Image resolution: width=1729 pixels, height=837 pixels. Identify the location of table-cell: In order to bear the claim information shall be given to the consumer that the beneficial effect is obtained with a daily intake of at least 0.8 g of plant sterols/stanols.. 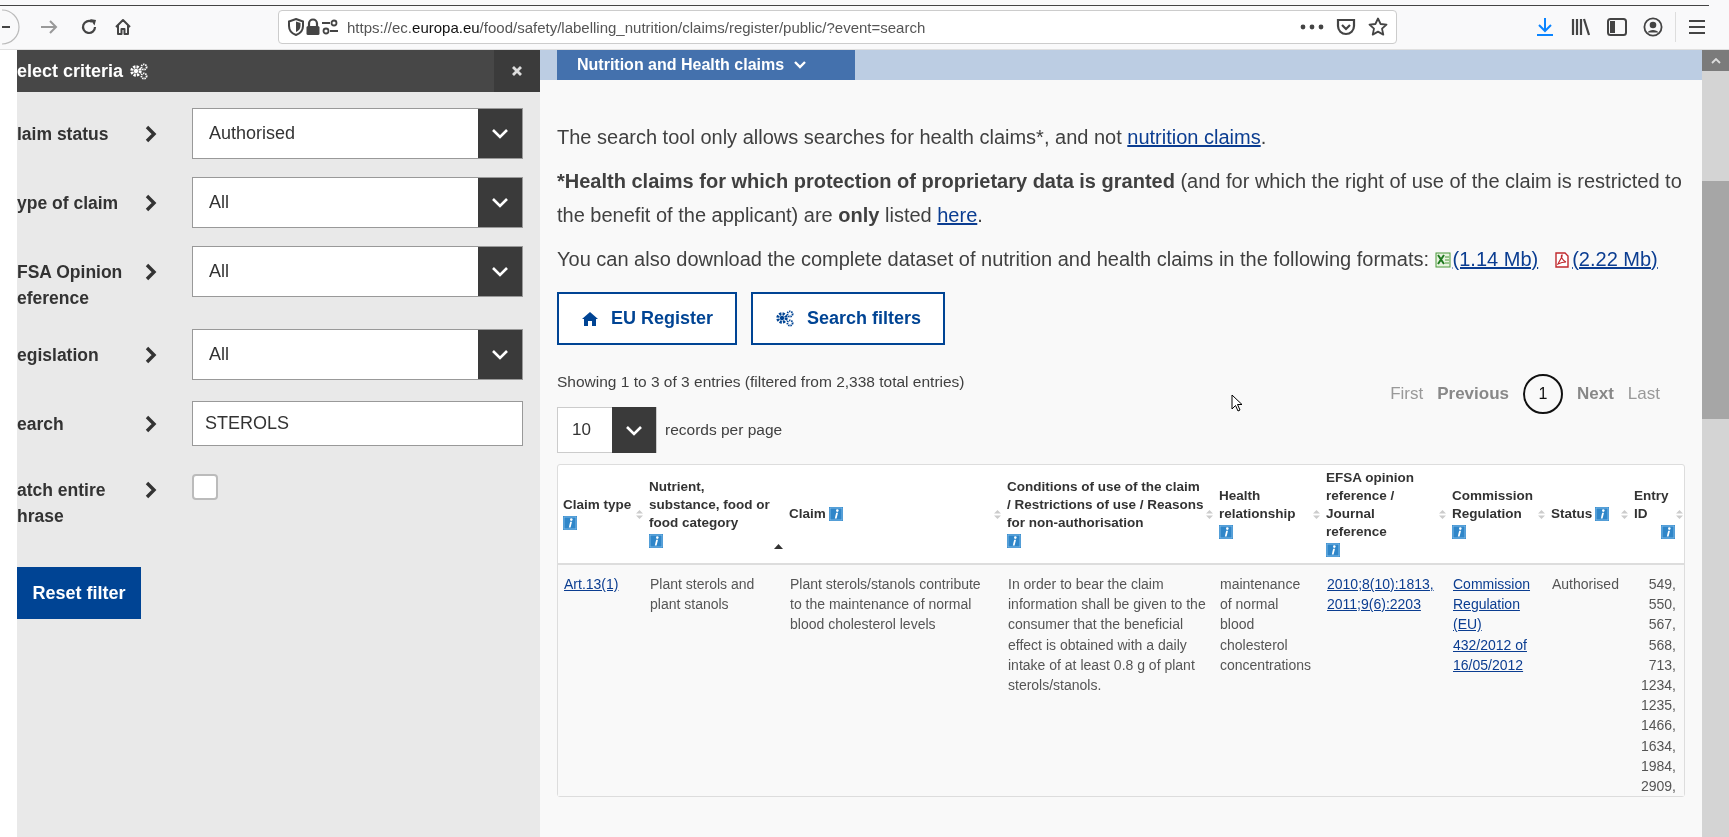
(1108, 680).